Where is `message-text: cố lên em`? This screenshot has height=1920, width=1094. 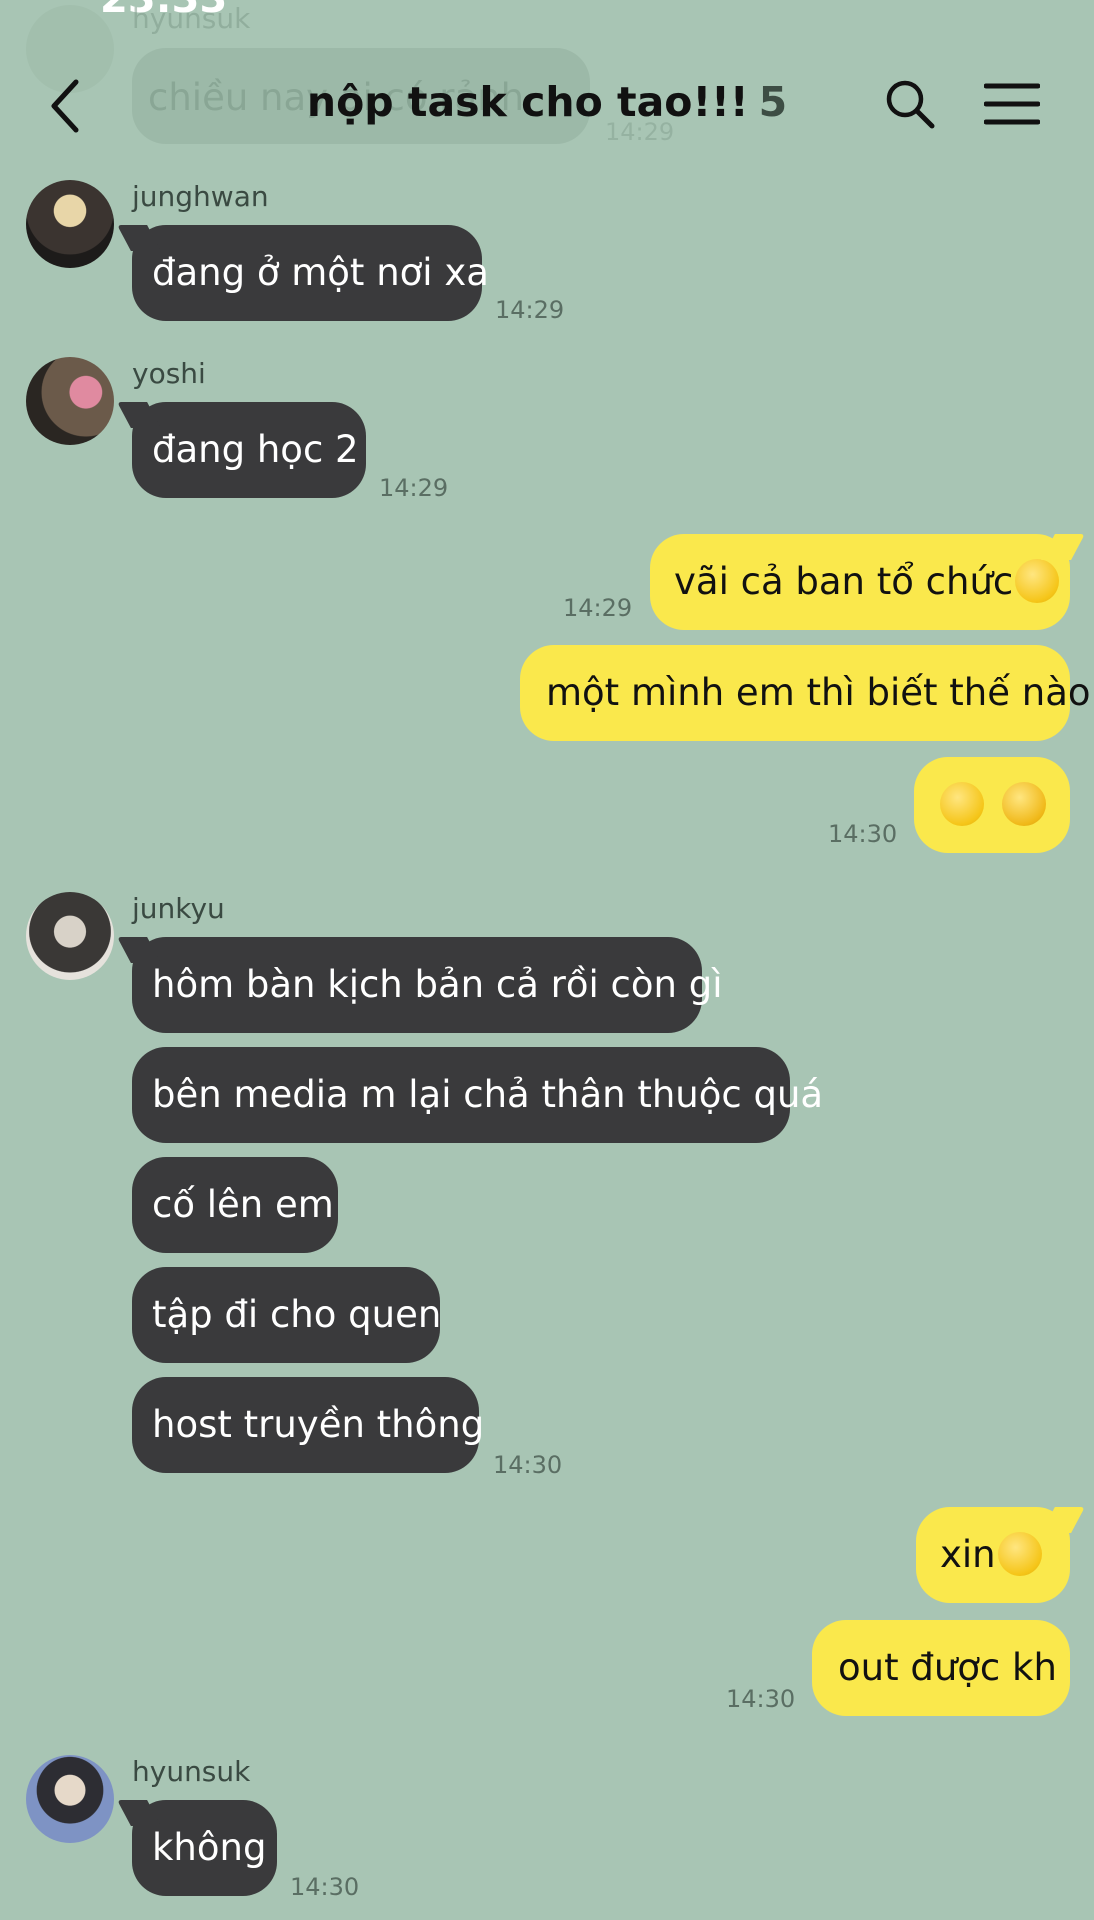 message-text: cố lên em is located at coordinates (243, 1204).